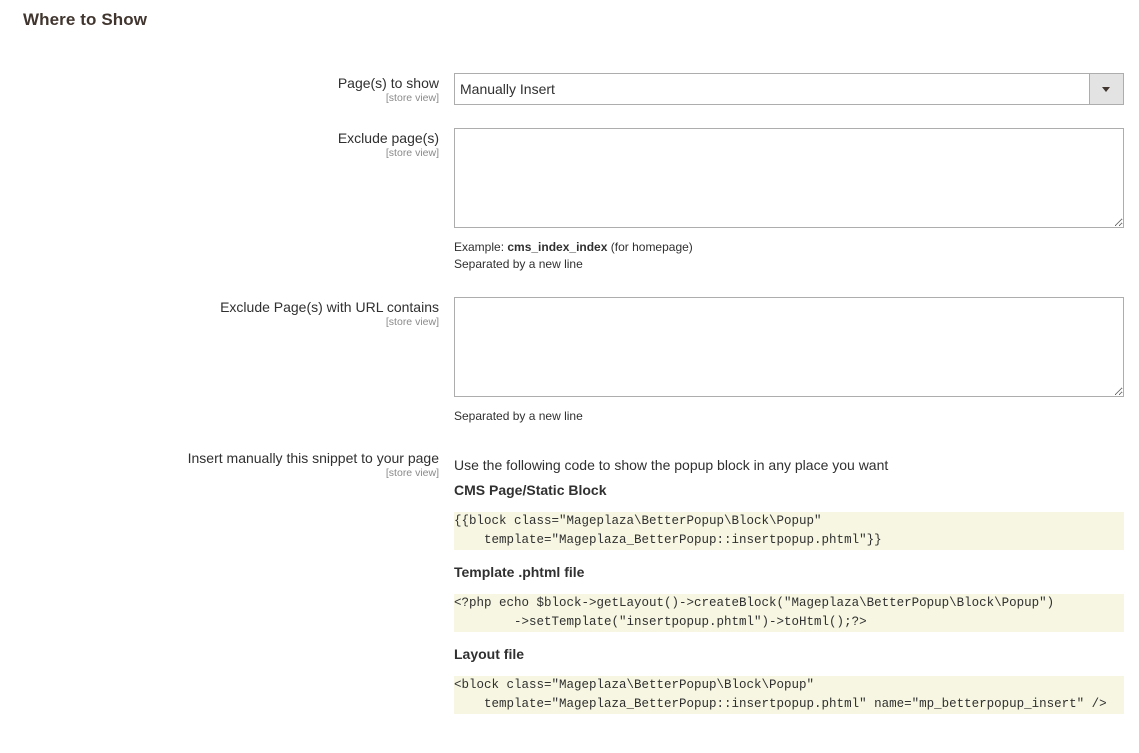  Describe the element at coordinates (489, 654) in the screenshot. I see `snippet-title-layout: Layout file` at that location.